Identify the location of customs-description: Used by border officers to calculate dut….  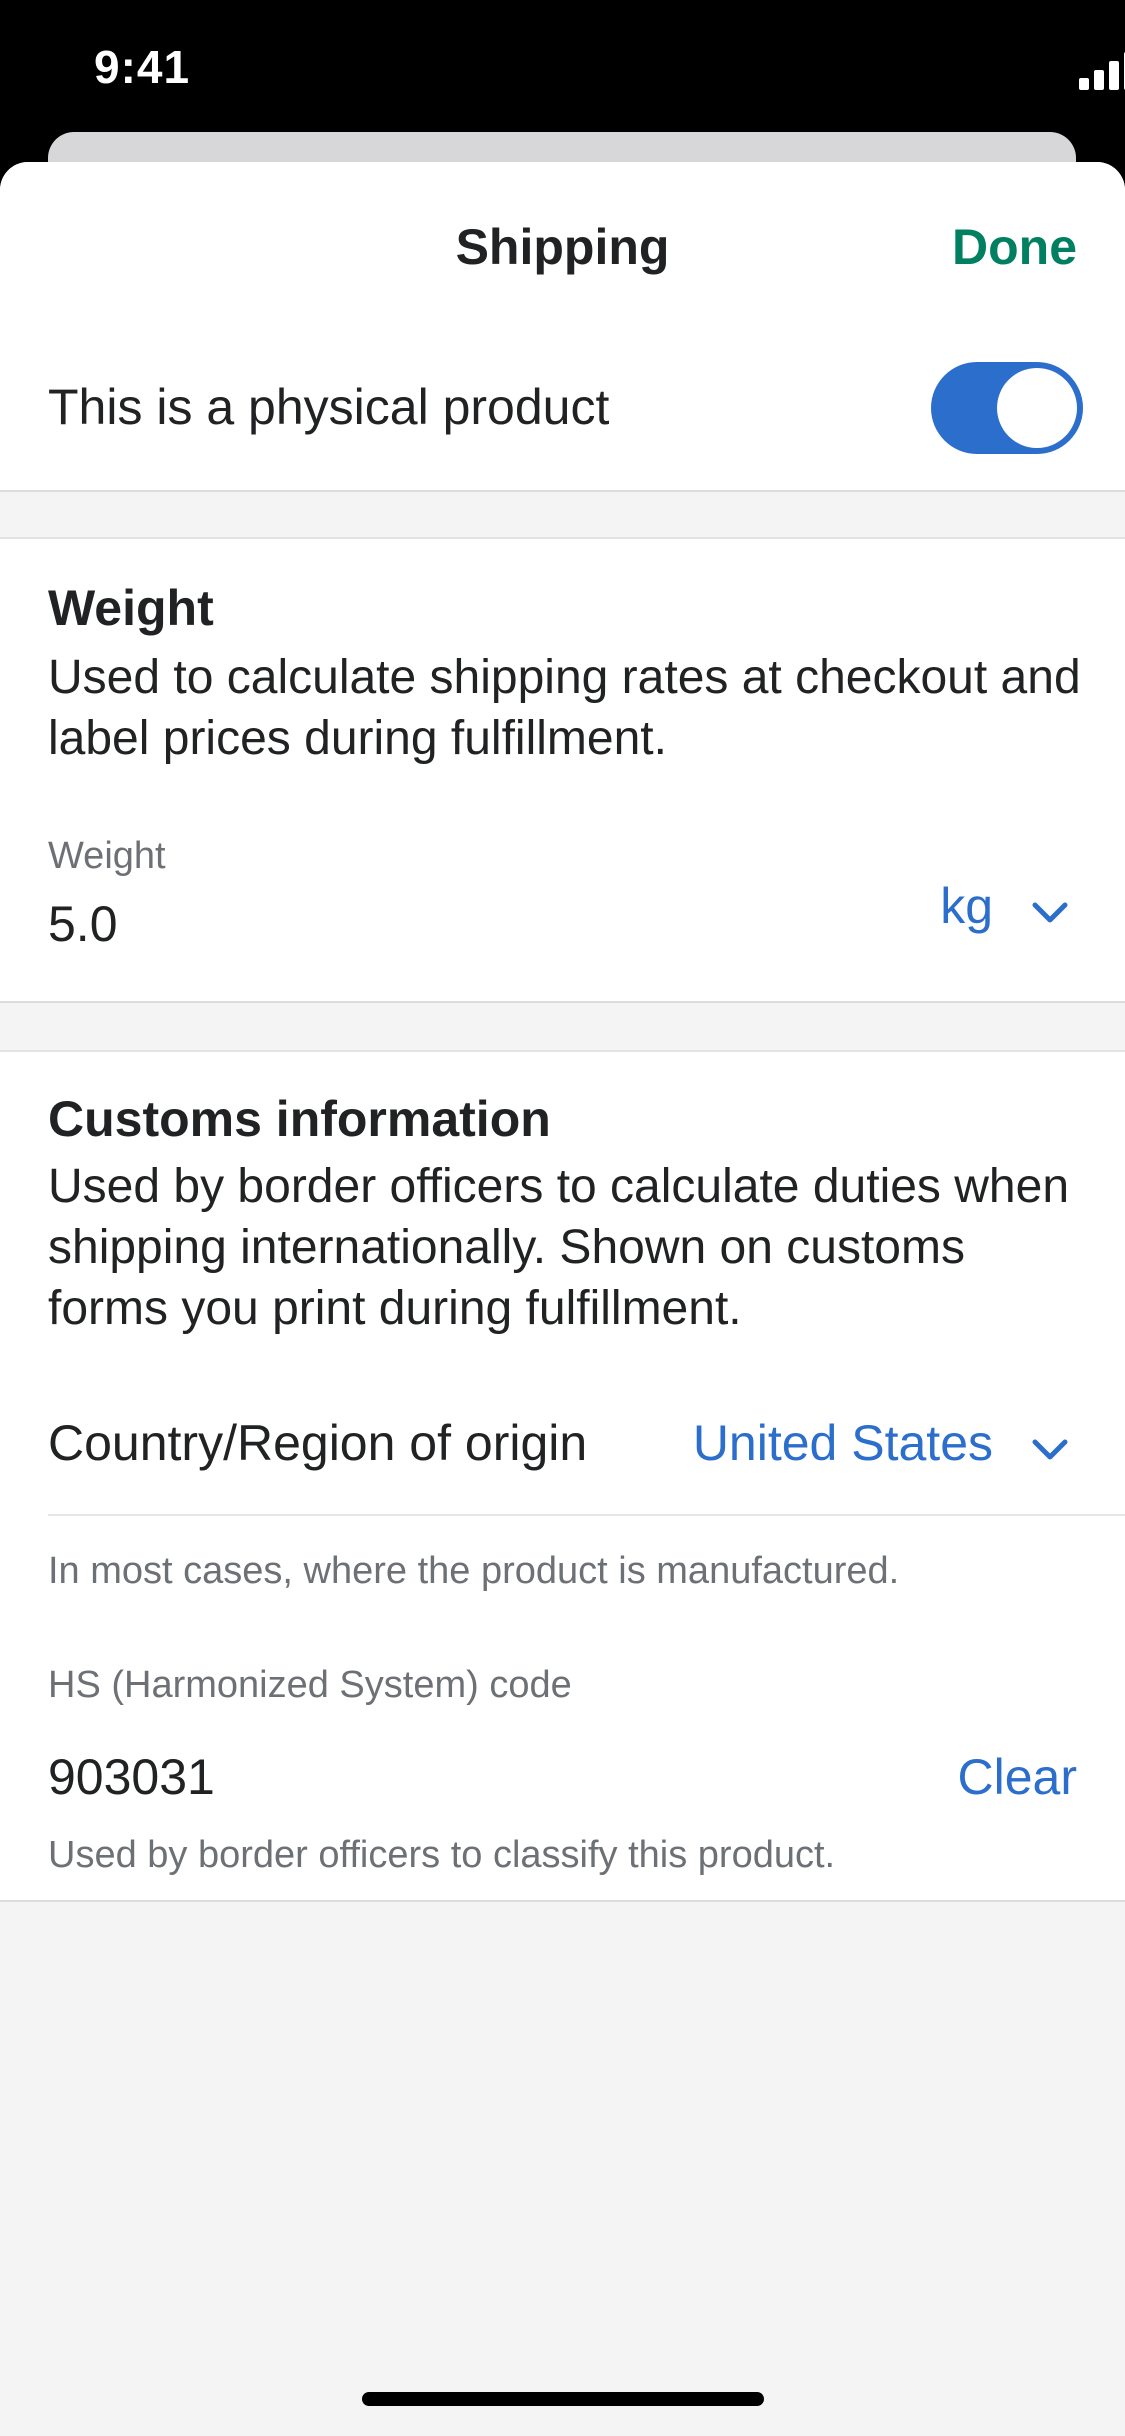
(559, 1247).